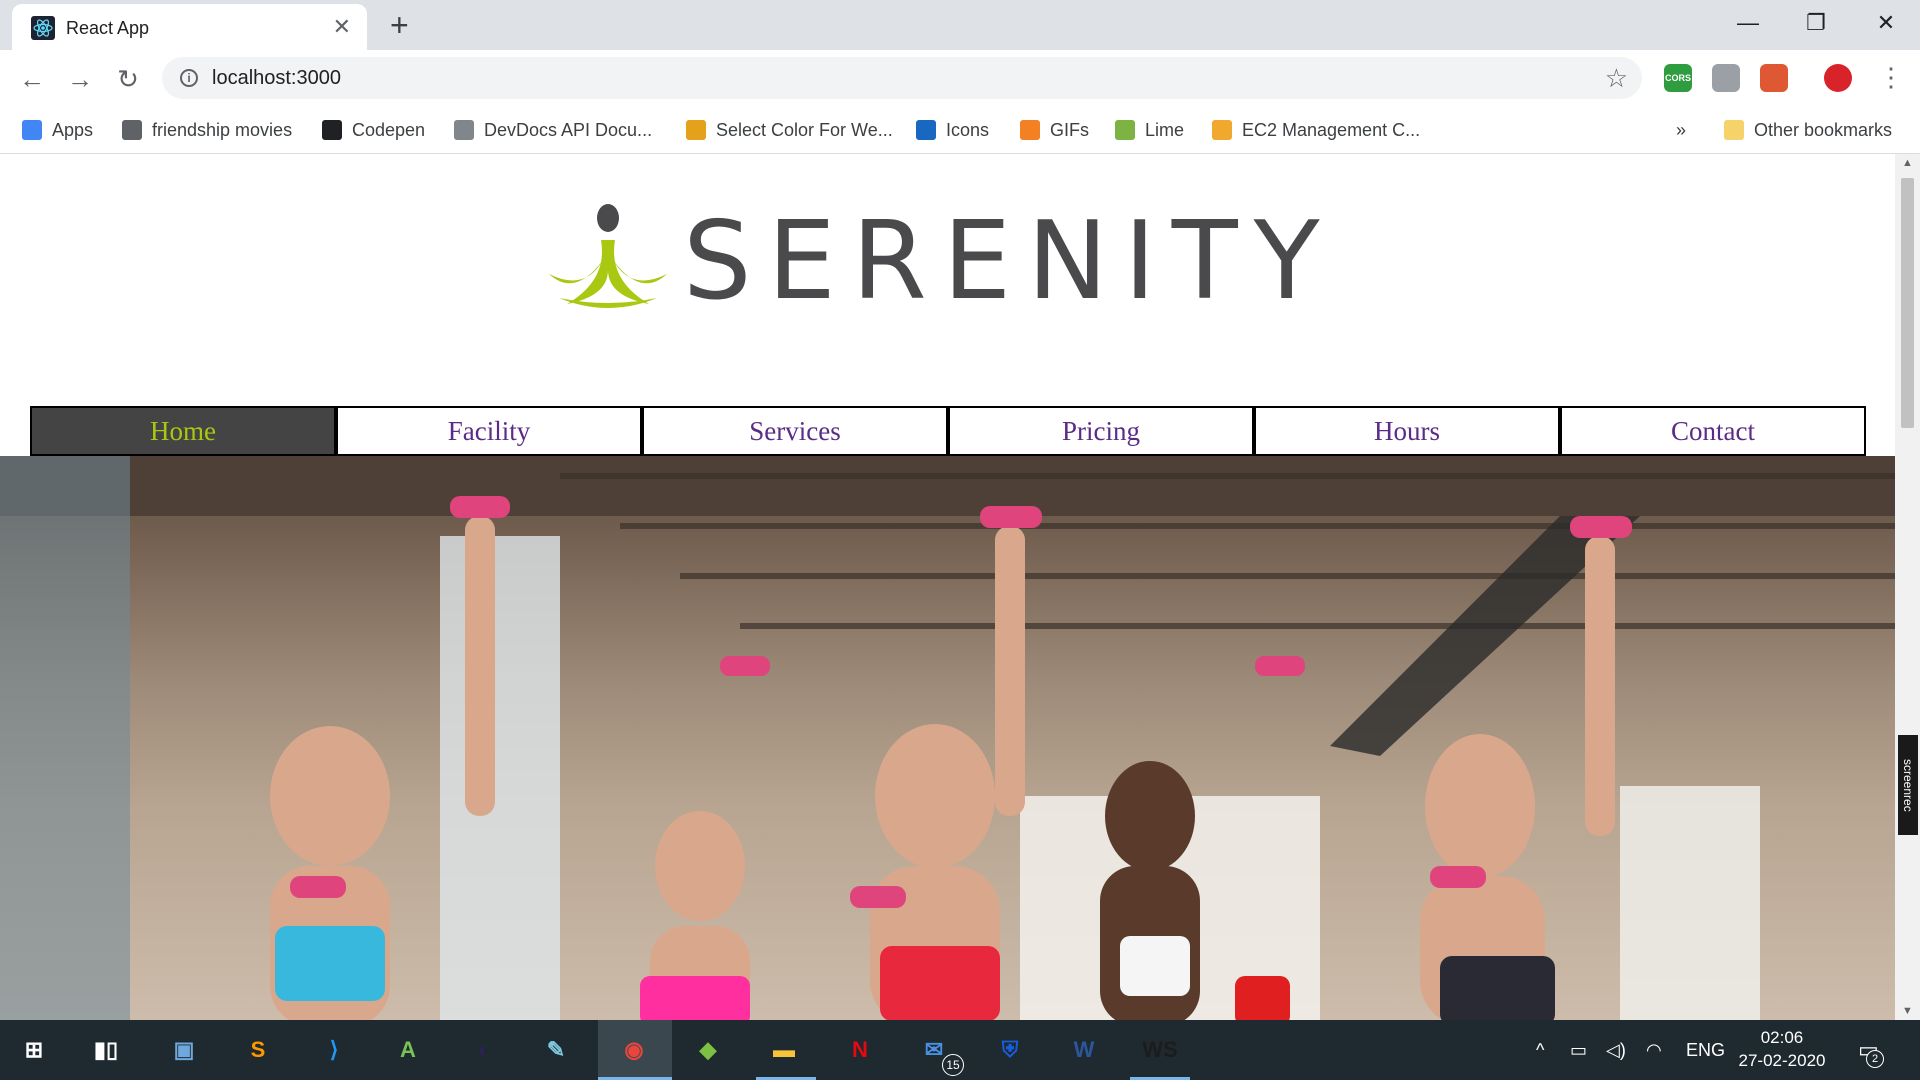  What do you see at coordinates (1907, 1011) in the screenshot?
I see `scroll-down-arrow-icon: ▼` at bounding box center [1907, 1011].